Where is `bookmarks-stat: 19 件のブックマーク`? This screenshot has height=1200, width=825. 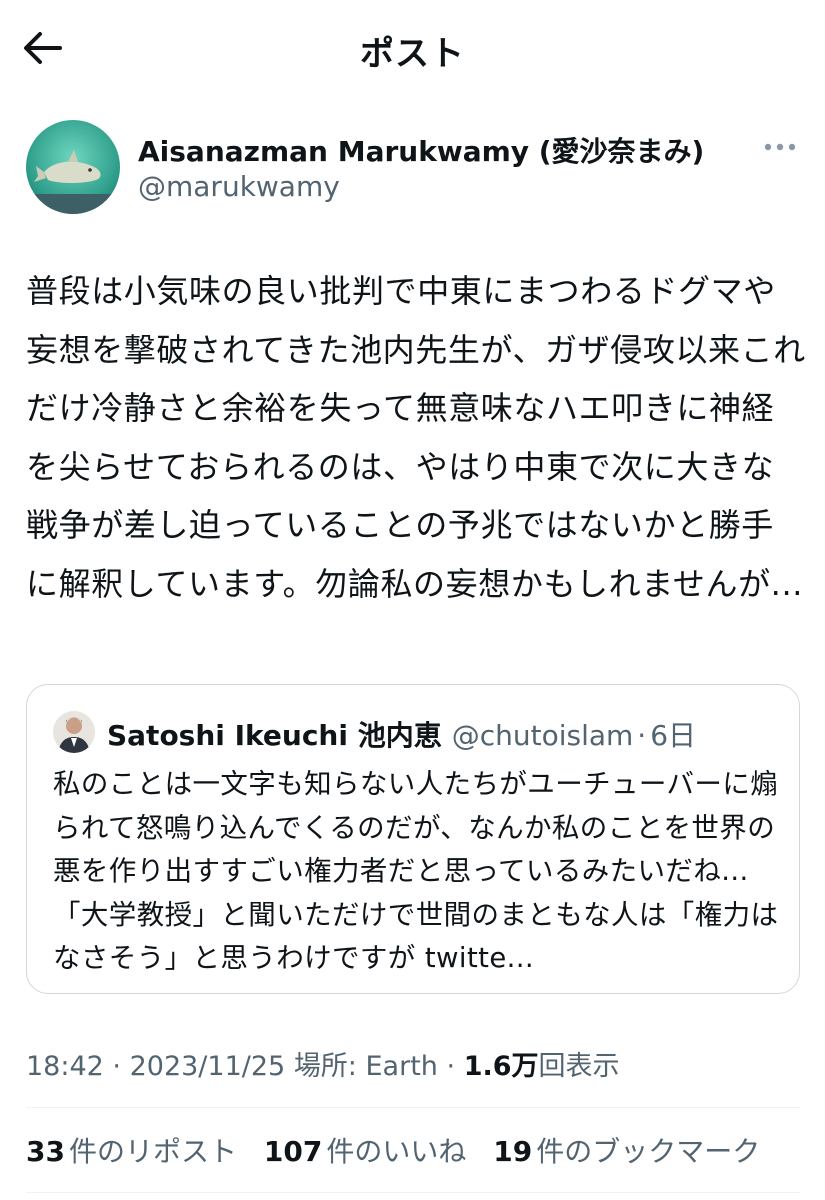 bookmarks-stat: 19 件のブックマーク is located at coordinates (626, 1150).